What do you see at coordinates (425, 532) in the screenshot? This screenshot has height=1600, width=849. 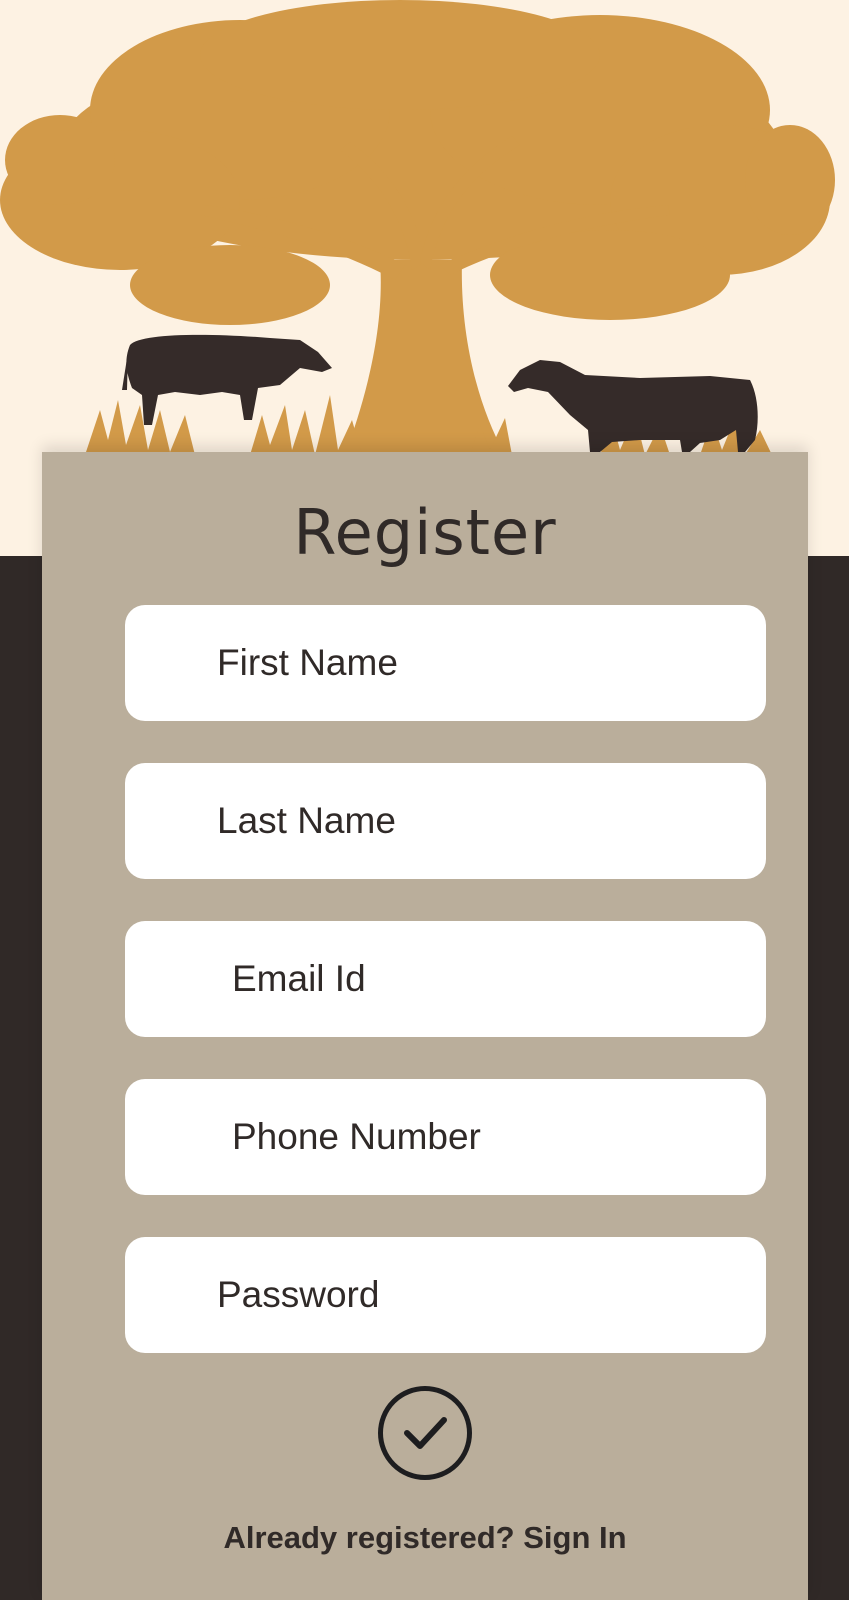 I see `page-title: Register` at bounding box center [425, 532].